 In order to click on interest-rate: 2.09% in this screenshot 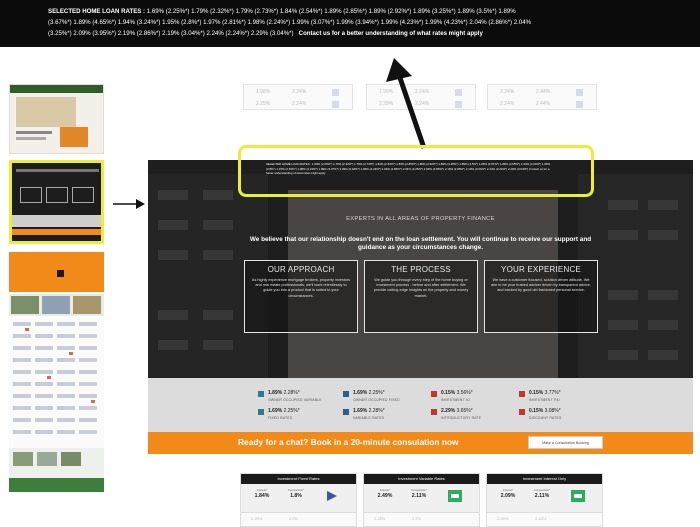, I will do `click(508, 496)`.